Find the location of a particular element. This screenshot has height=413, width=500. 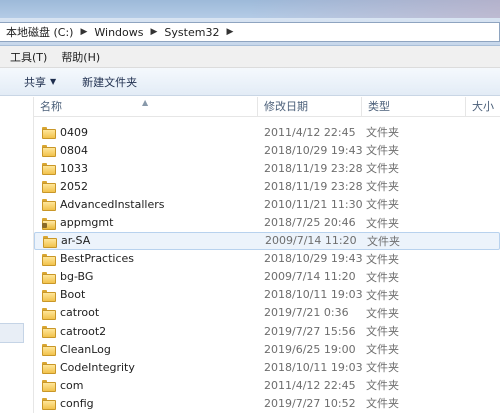

file-row: 0409 2011/4/12 22:45 文件夹 is located at coordinates (267, 132).